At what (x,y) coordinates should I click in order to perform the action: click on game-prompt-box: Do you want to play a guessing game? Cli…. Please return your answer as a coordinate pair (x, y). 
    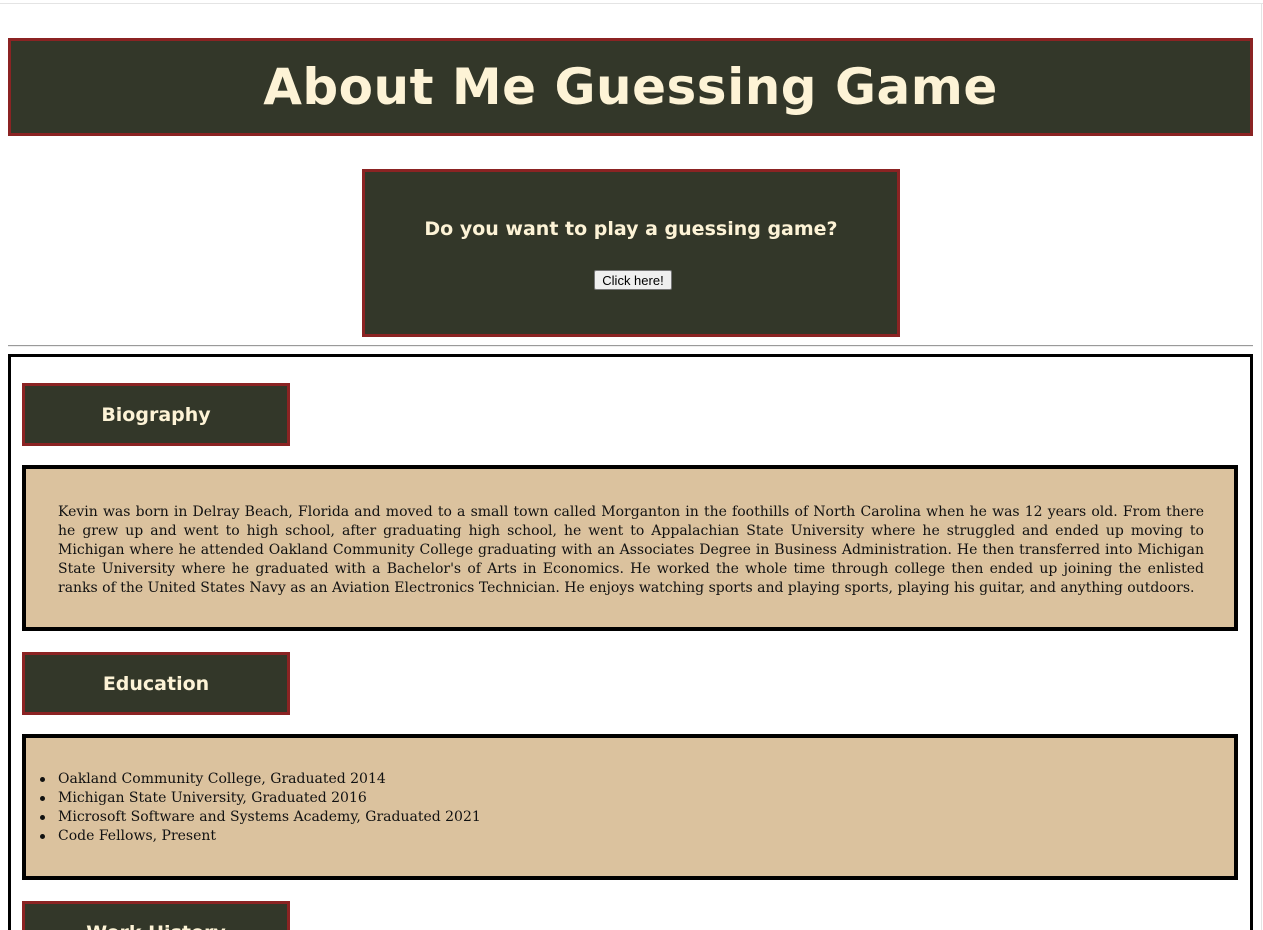
    Looking at the image, I should click on (631, 253).